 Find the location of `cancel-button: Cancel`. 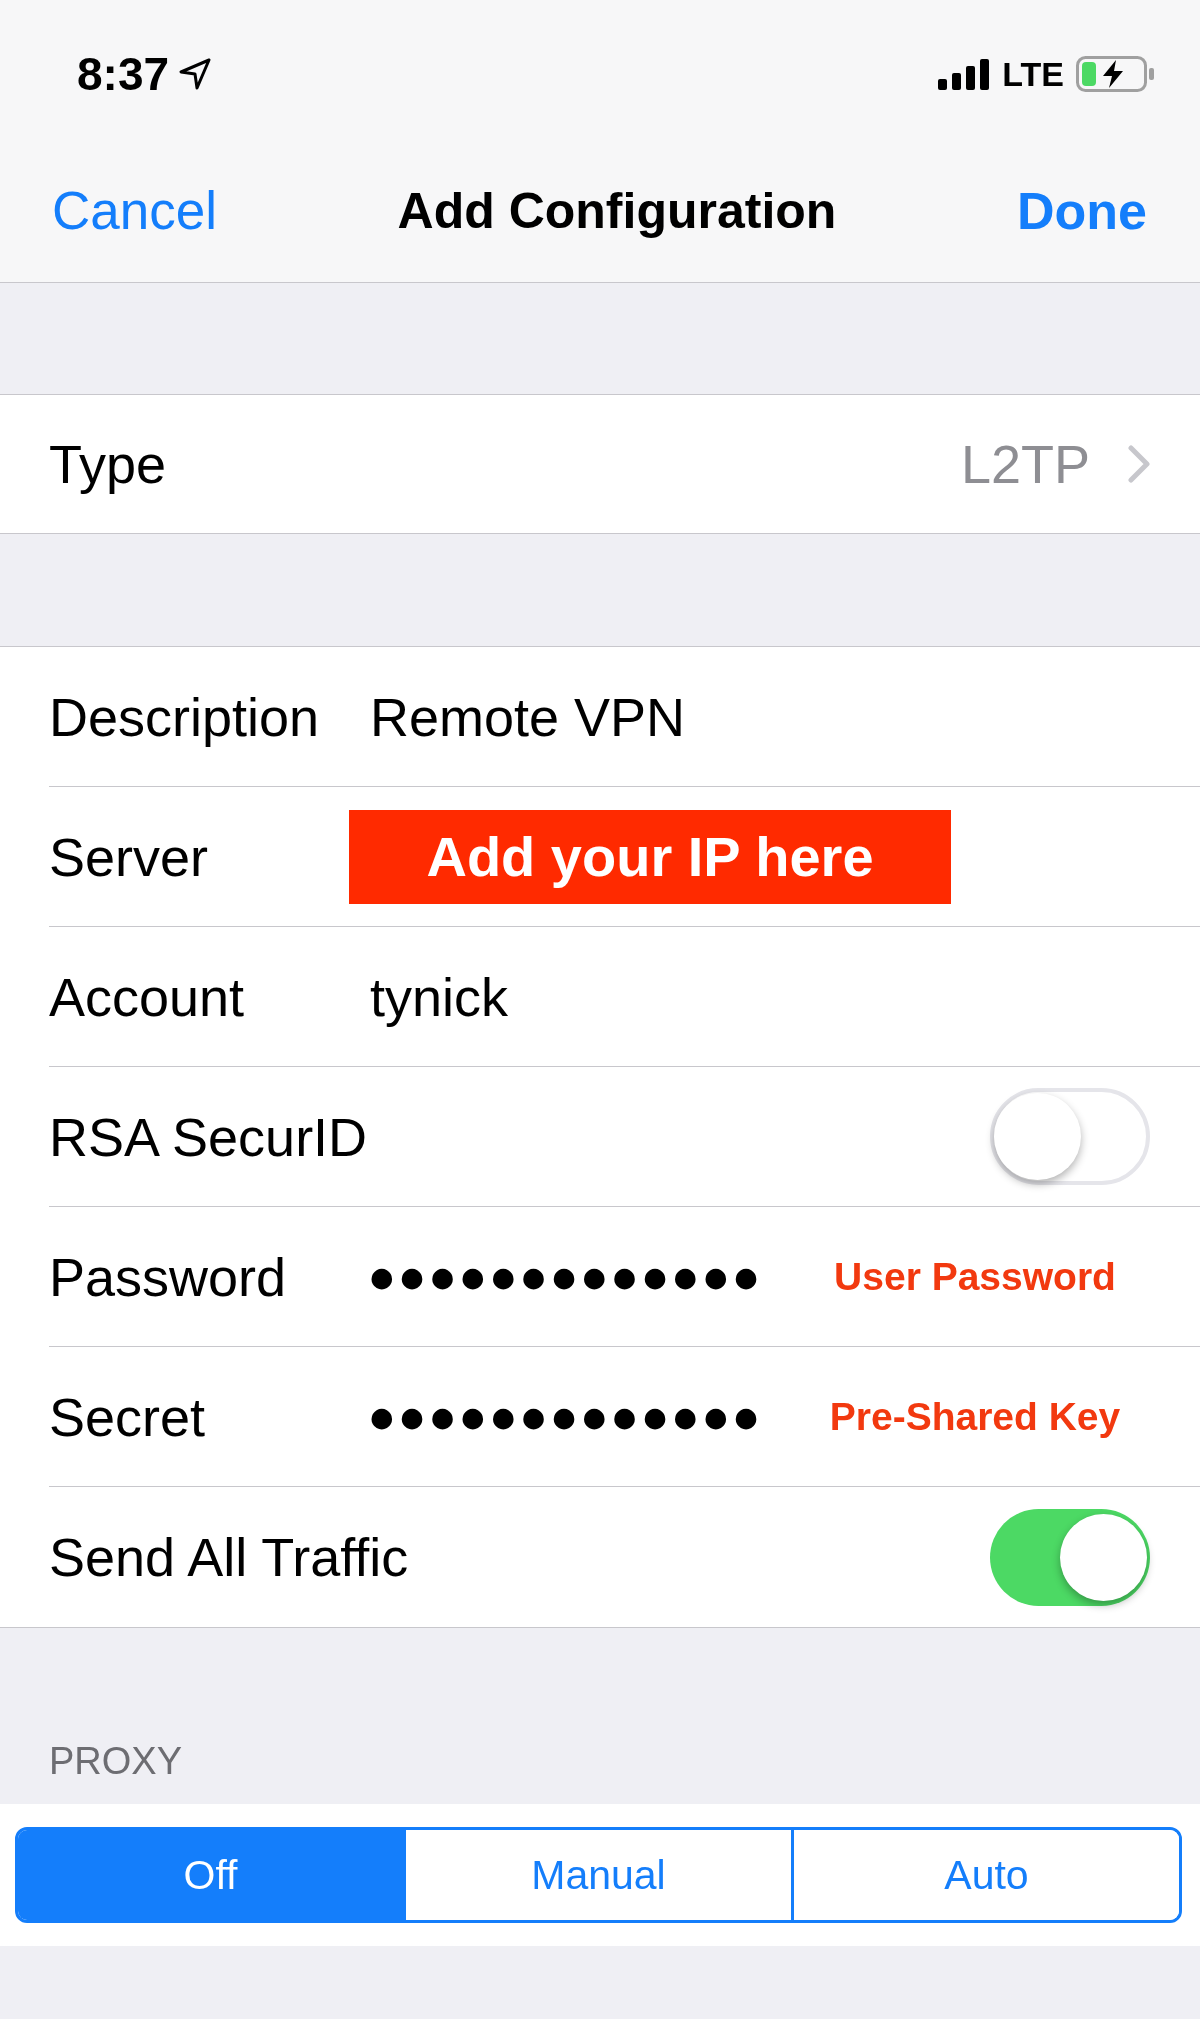

cancel-button: Cancel is located at coordinates (134, 211).